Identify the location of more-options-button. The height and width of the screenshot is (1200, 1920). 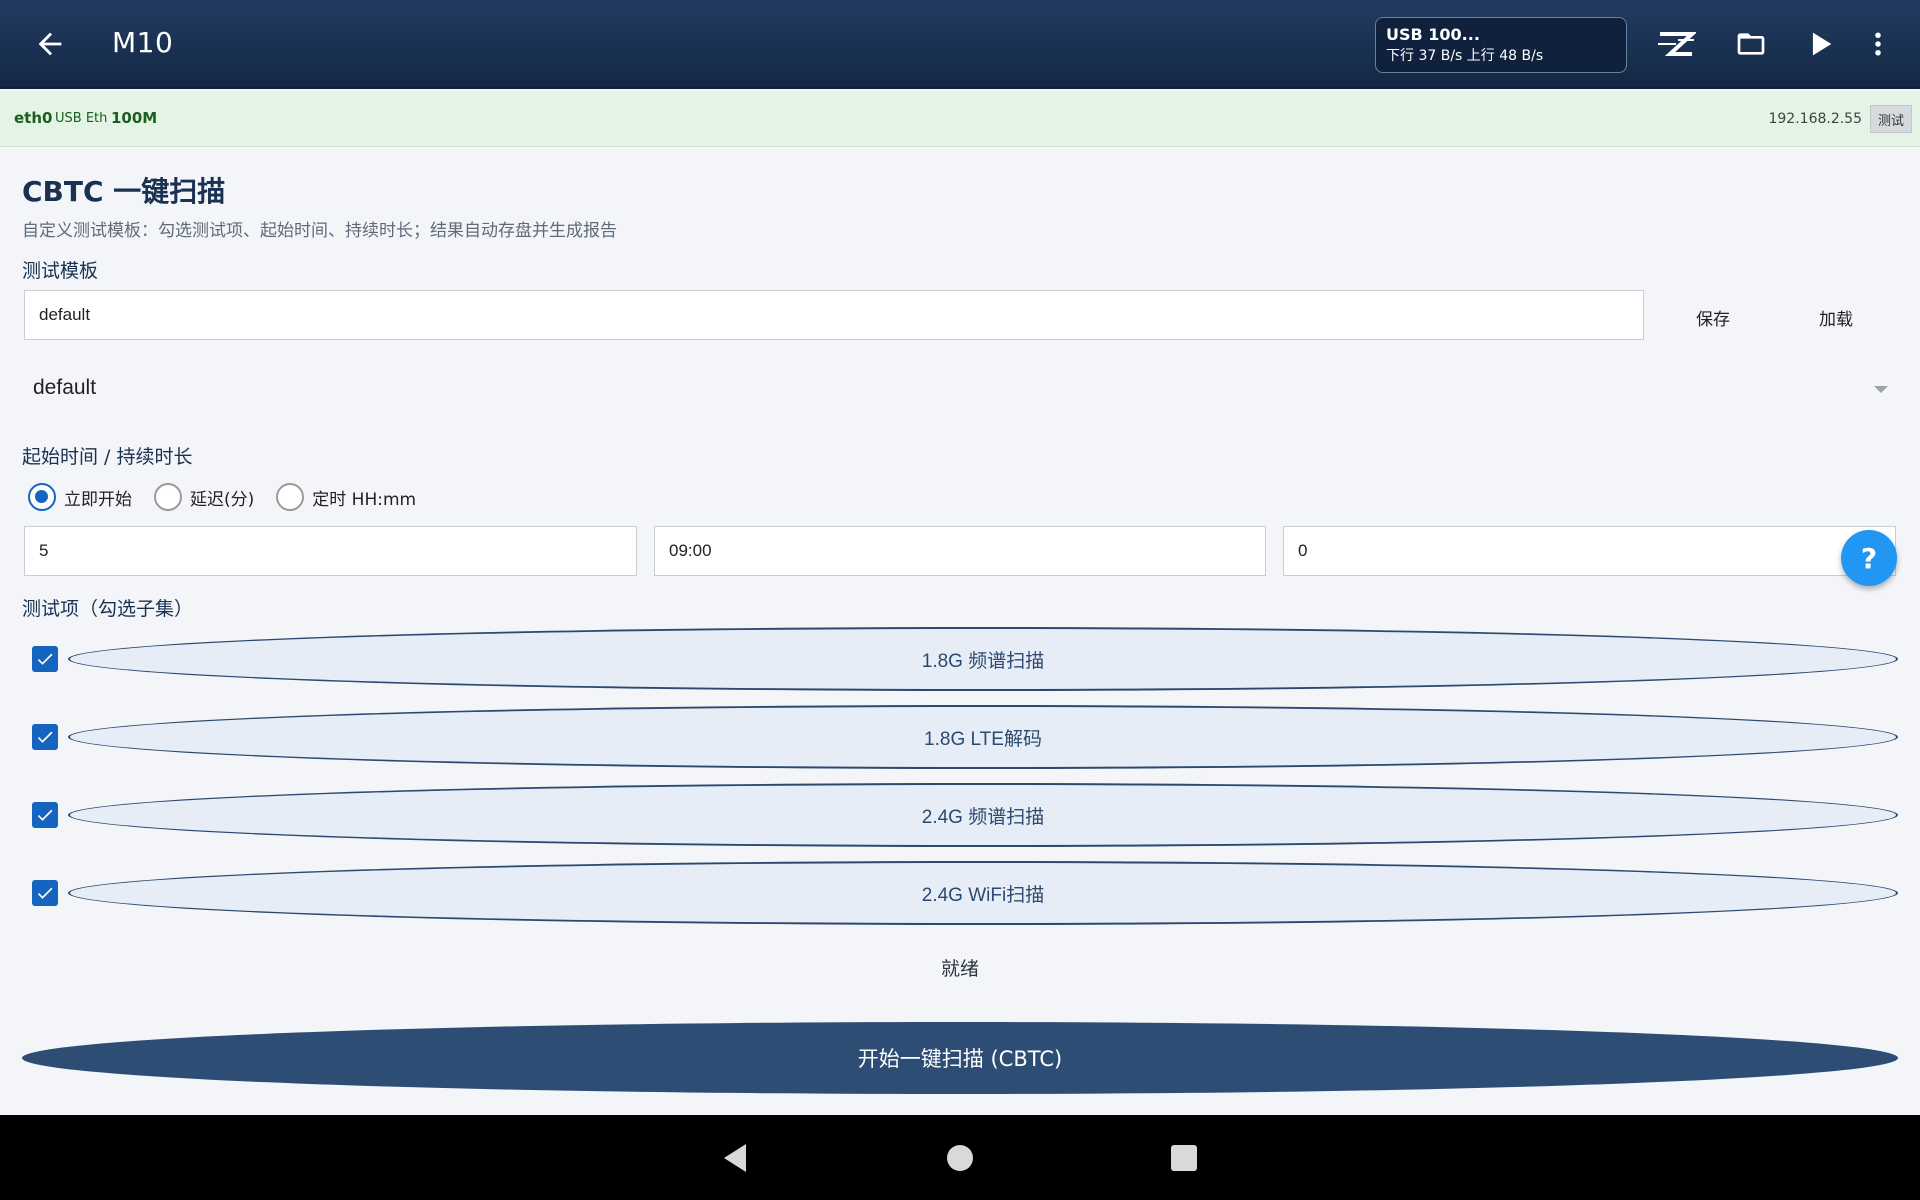
(1878, 44).